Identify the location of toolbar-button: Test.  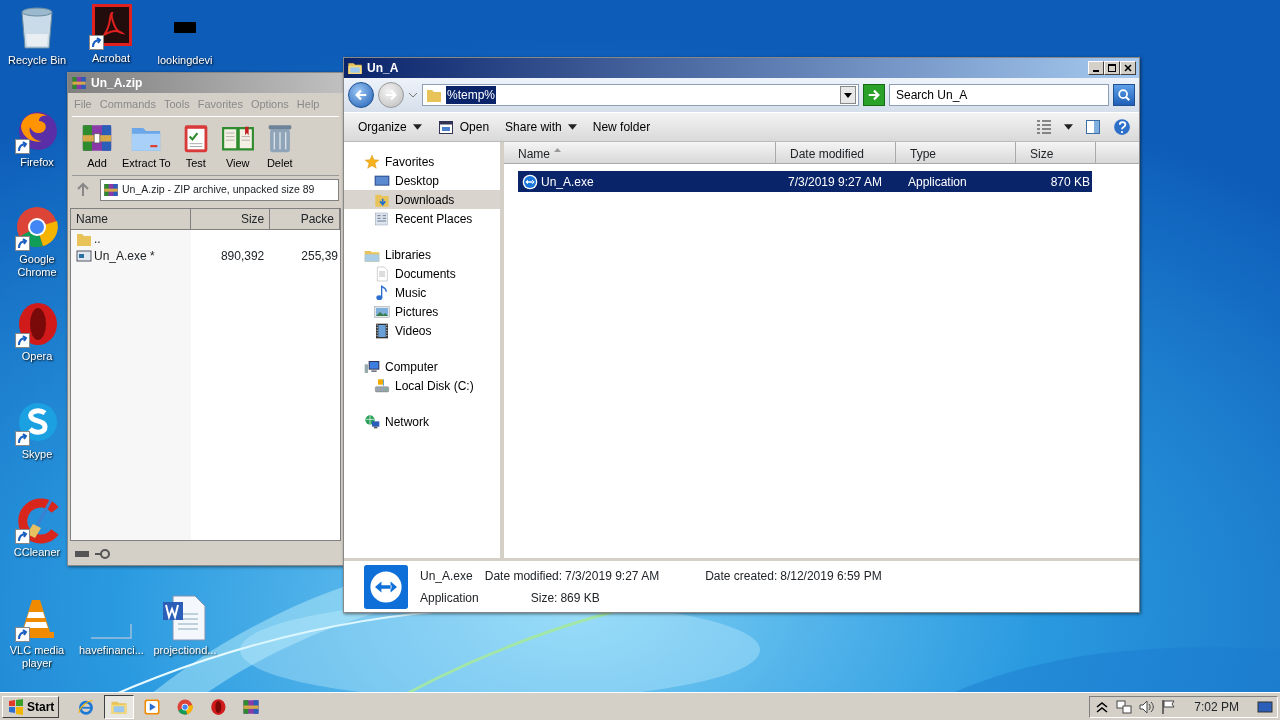
(195, 145).